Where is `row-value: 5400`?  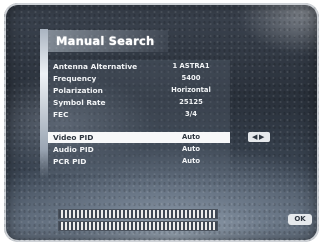
row-value: 5400 is located at coordinates (191, 78).